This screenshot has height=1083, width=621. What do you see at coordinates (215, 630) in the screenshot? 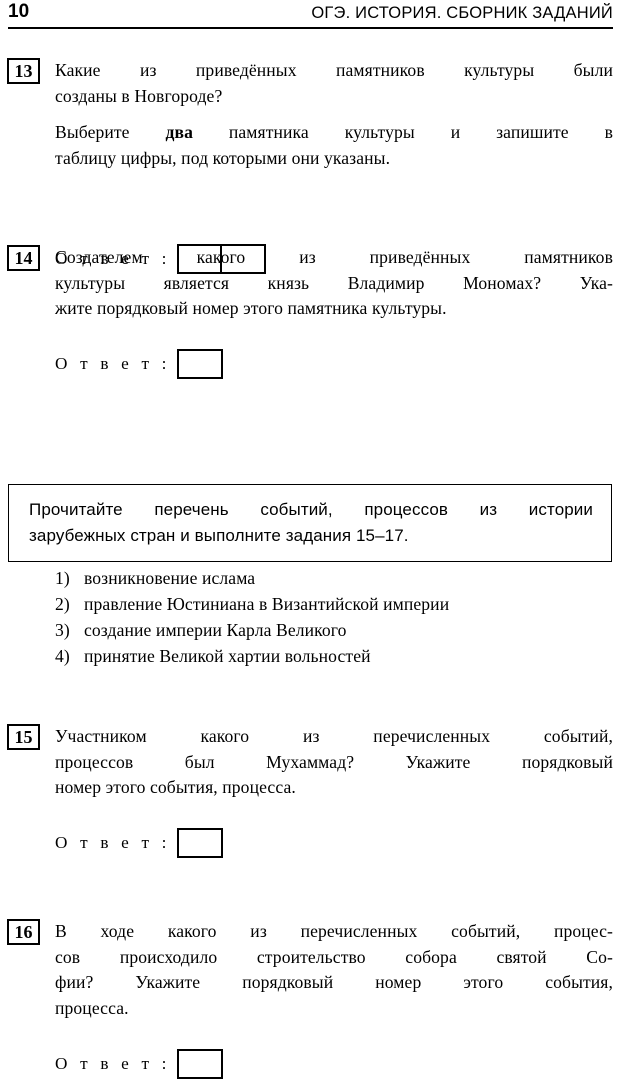
I see `list-item-label: создание империи Карла Великого` at bounding box center [215, 630].